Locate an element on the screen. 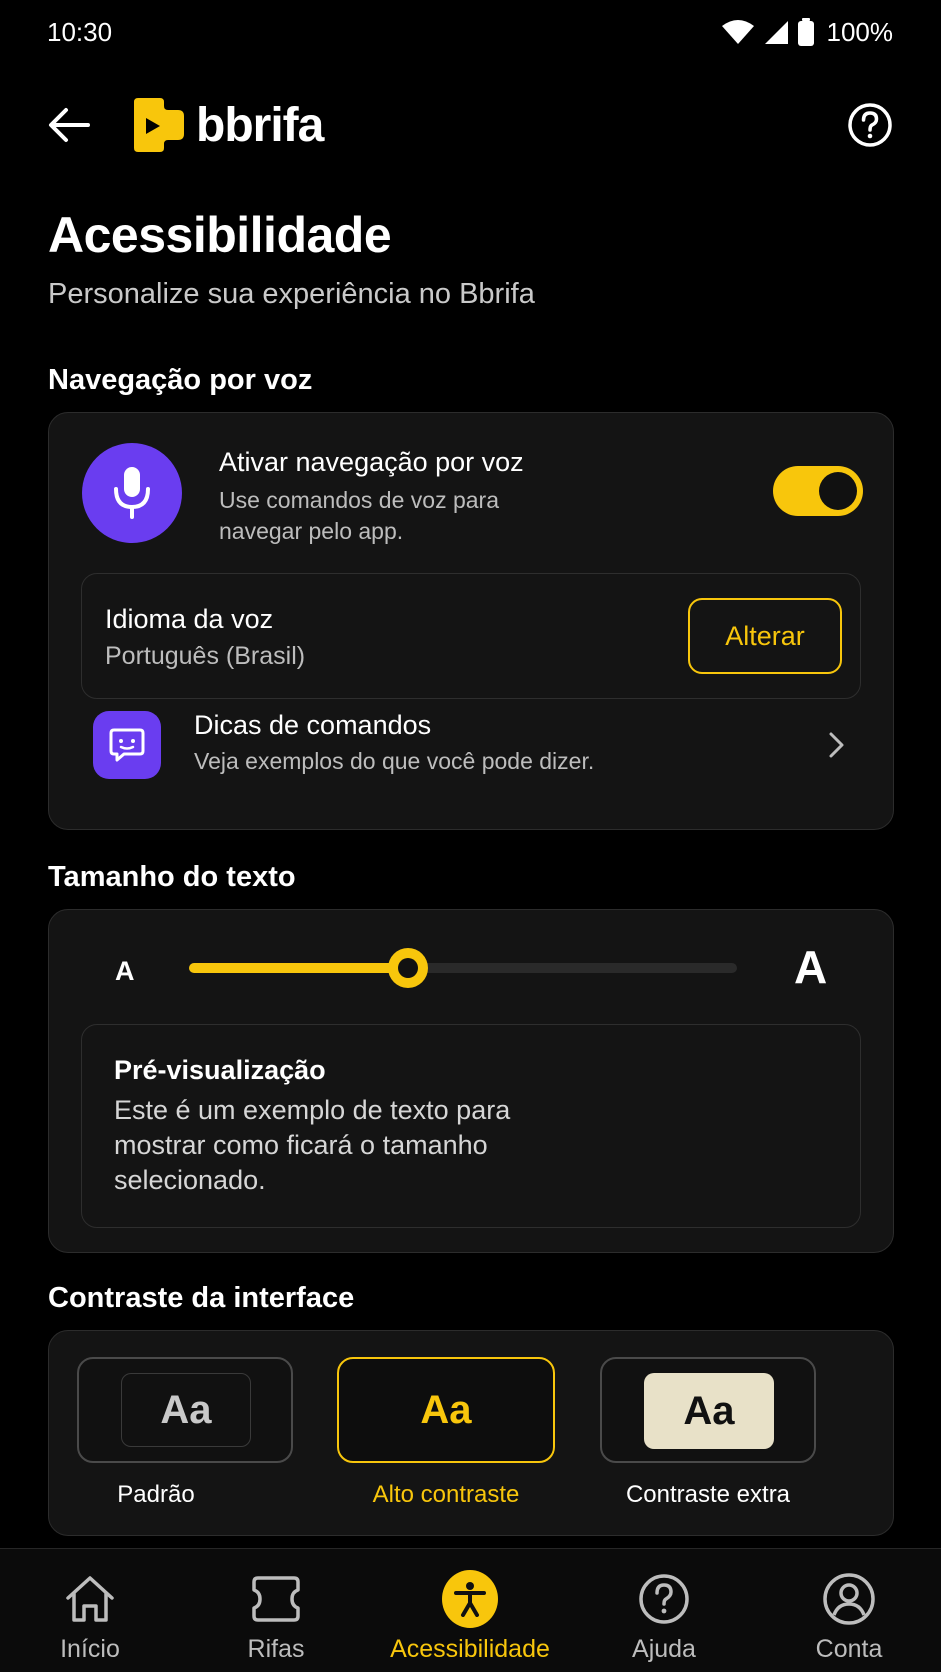 The width and height of the screenshot is (941, 1672). preview-title: Pré-visualização is located at coordinates (220, 1070).